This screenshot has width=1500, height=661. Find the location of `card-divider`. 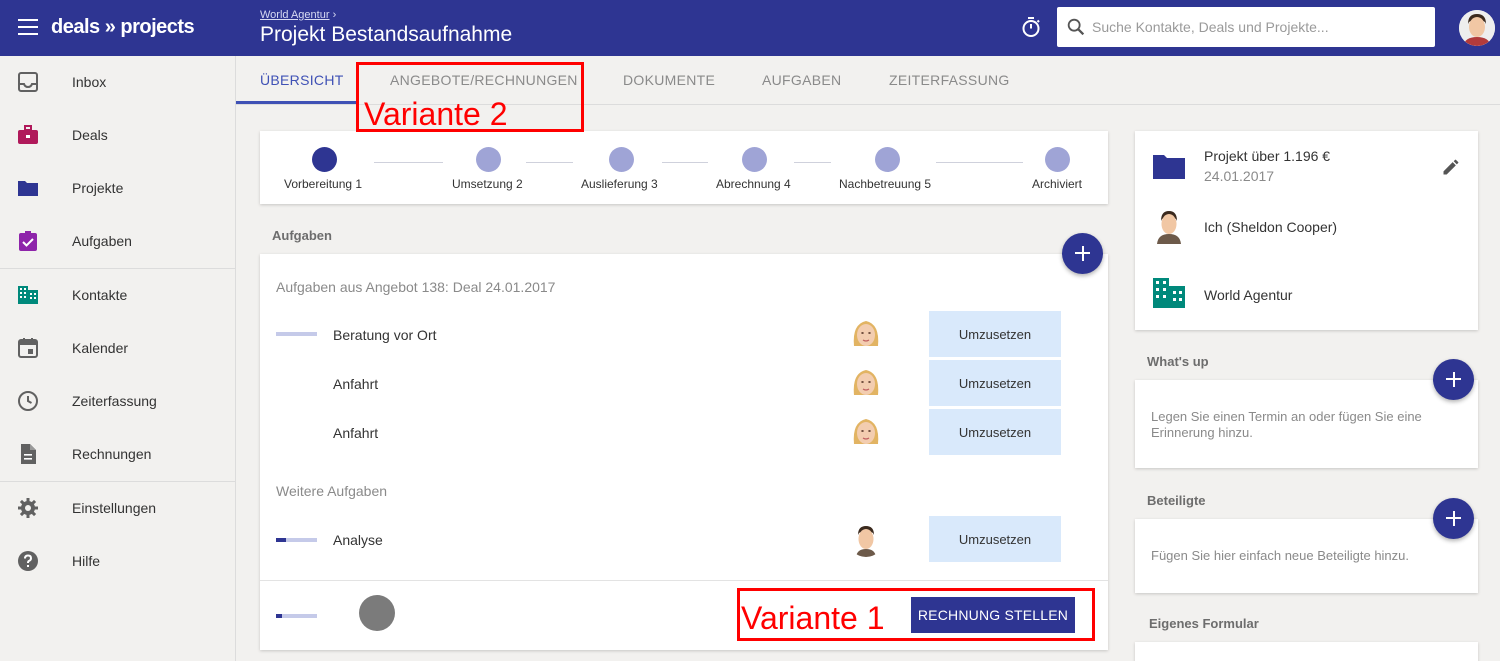

card-divider is located at coordinates (684, 580).